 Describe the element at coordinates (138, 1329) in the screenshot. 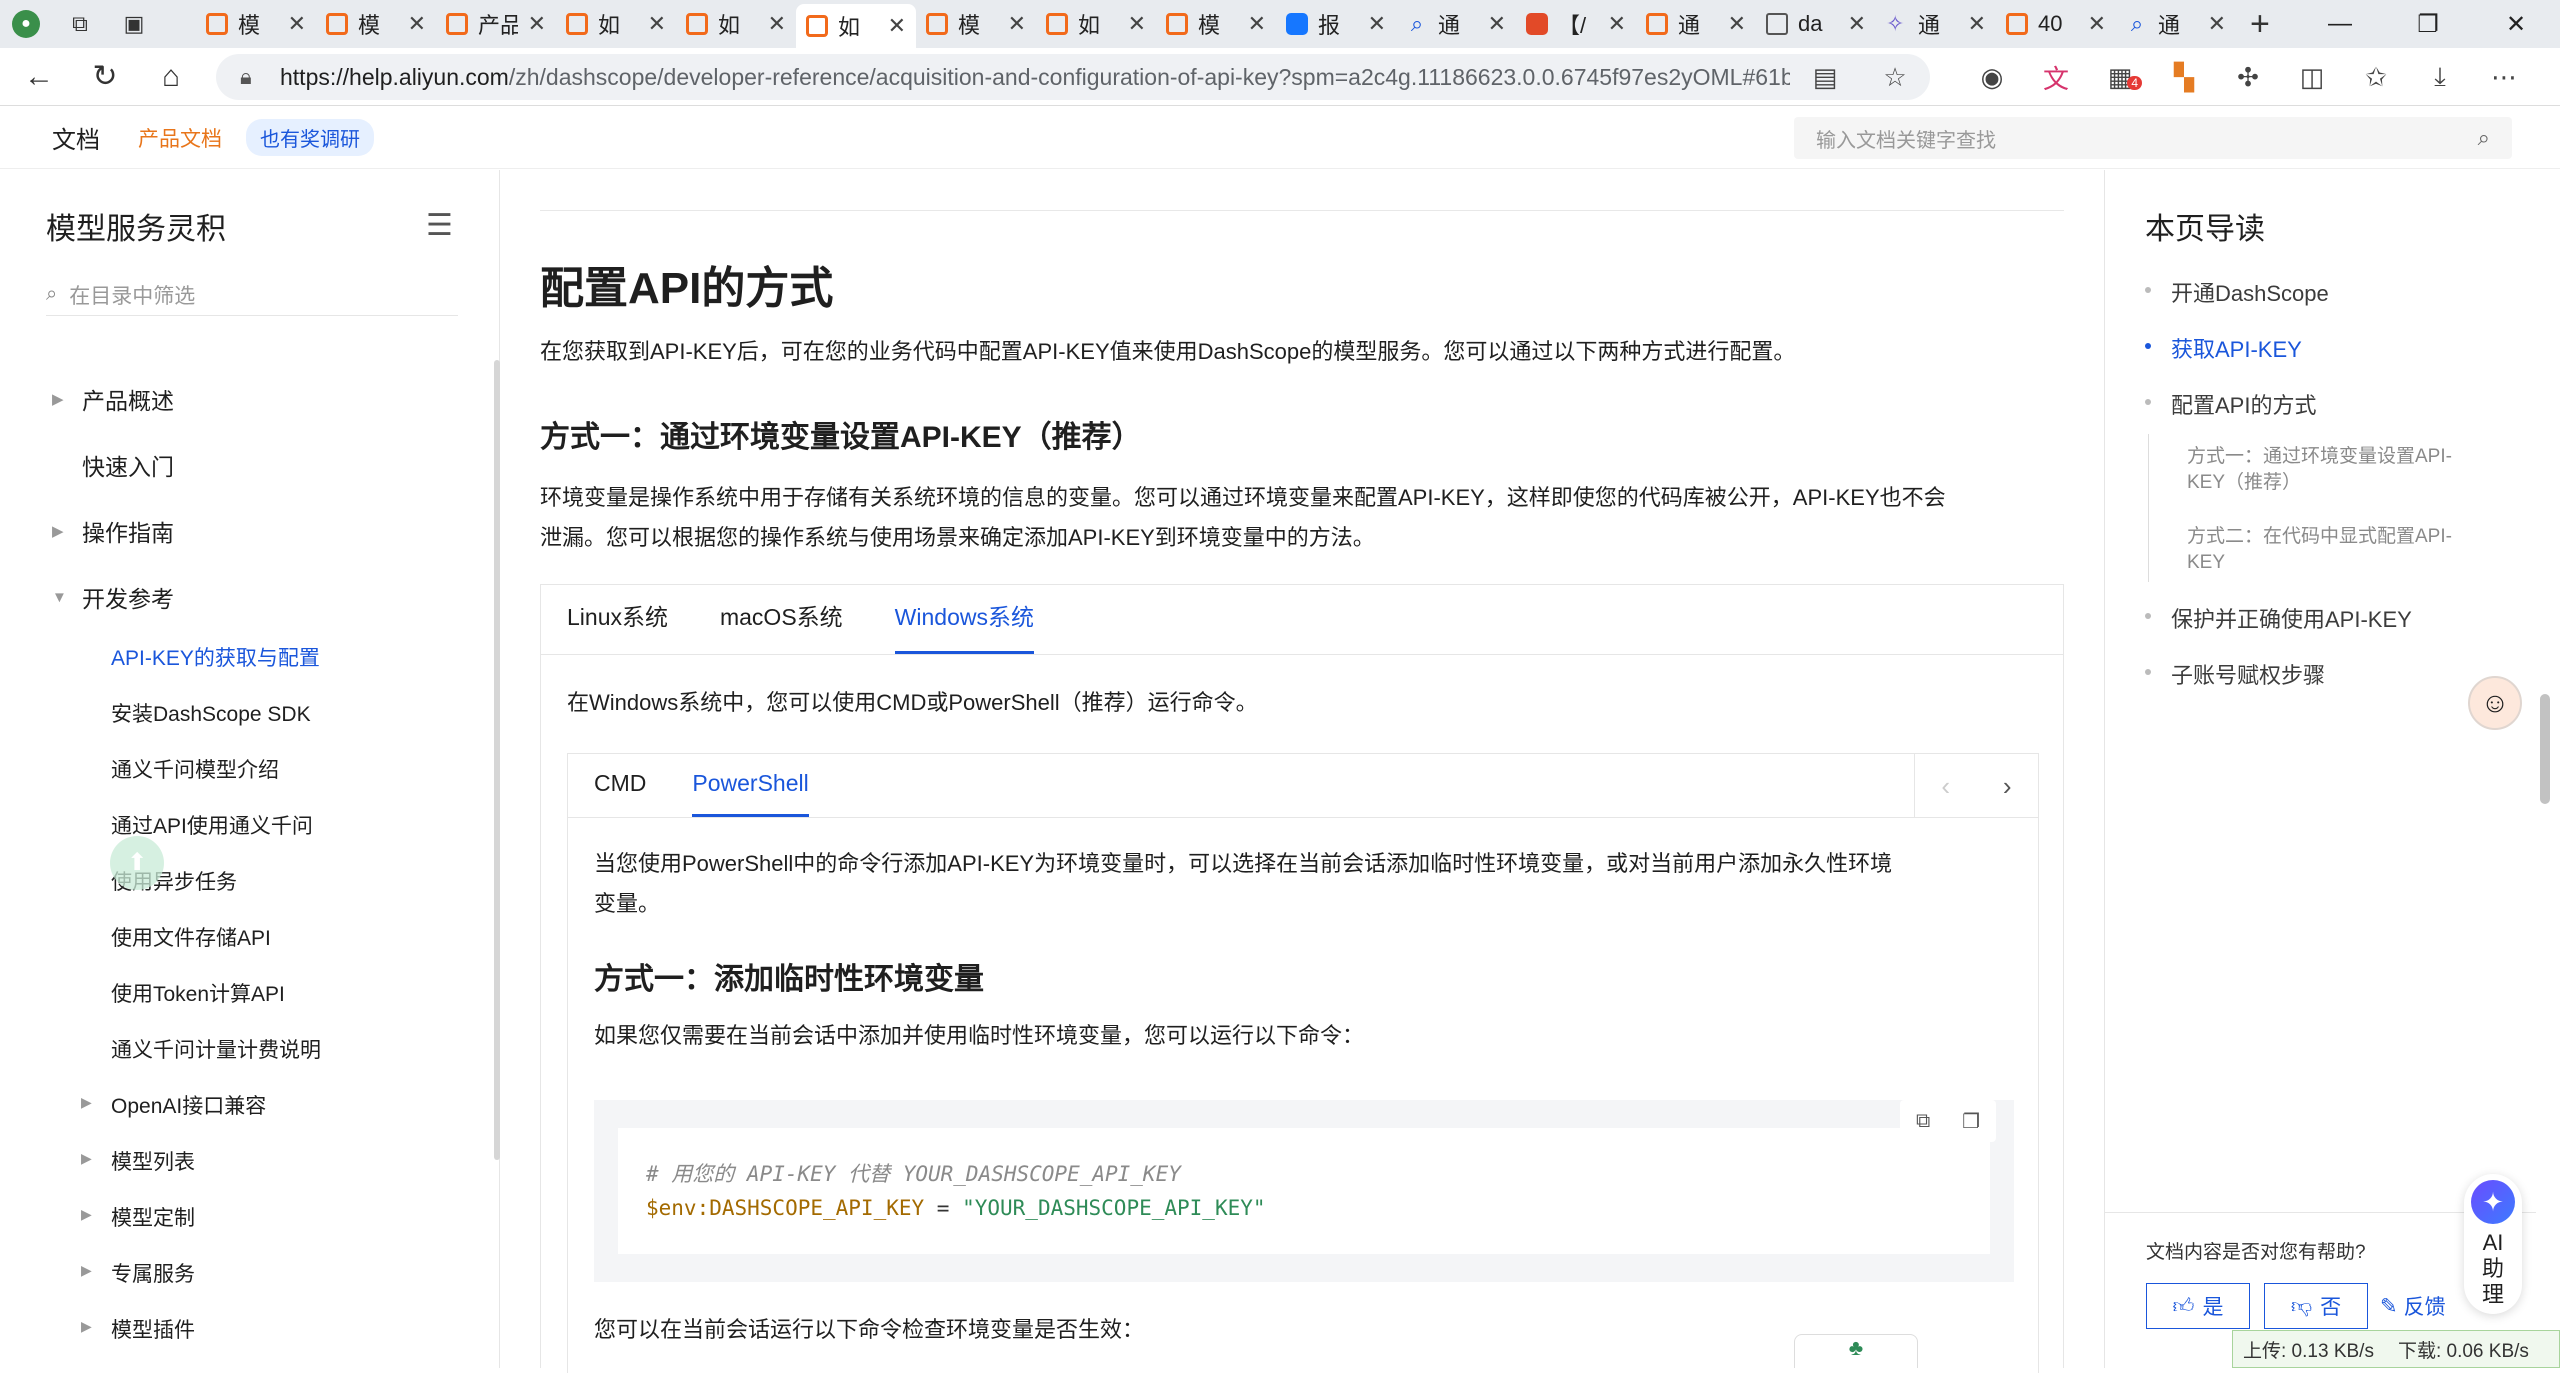

I see `sidebar-group-plugins: ▶ 模型插件` at that location.